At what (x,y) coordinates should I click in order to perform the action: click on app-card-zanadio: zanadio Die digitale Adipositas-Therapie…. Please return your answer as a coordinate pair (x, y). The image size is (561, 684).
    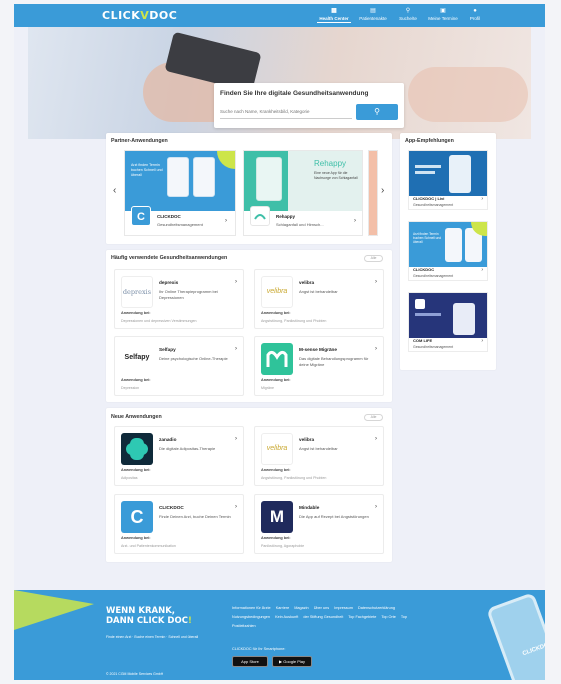
    Looking at the image, I should click on (179, 456).